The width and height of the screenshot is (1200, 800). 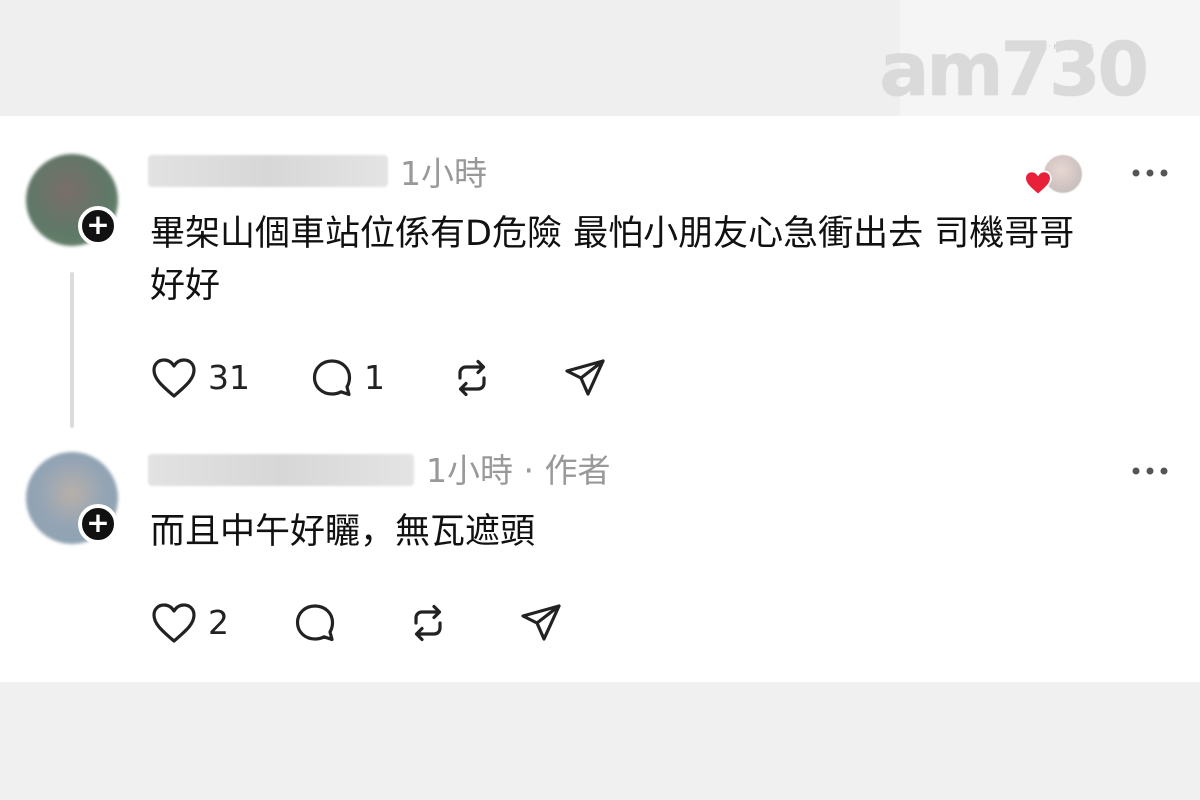 I want to click on comment-button: 1, so click(x=347, y=378).